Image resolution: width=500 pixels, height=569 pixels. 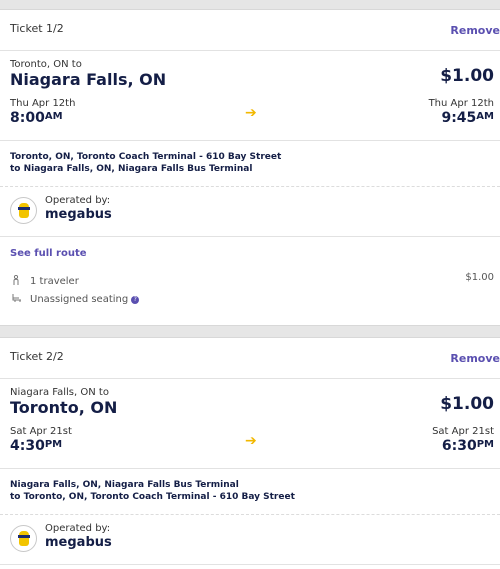 I want to click on destination-title: Toronto, ON, so click(x=64, y=407).